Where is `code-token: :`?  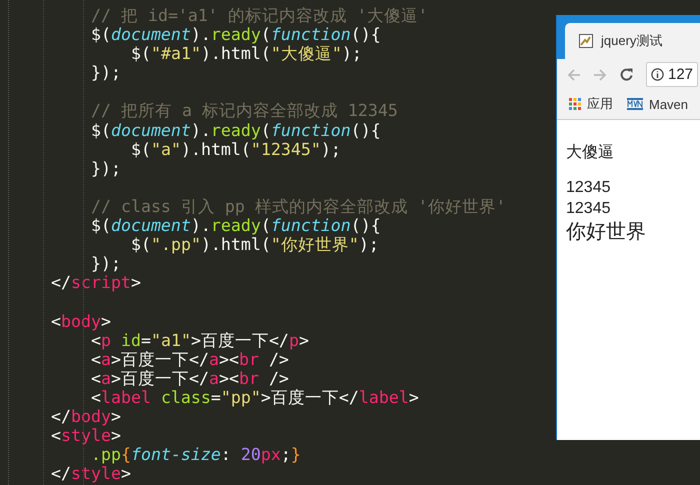 code-token: : is located at coordinates (226, 454).